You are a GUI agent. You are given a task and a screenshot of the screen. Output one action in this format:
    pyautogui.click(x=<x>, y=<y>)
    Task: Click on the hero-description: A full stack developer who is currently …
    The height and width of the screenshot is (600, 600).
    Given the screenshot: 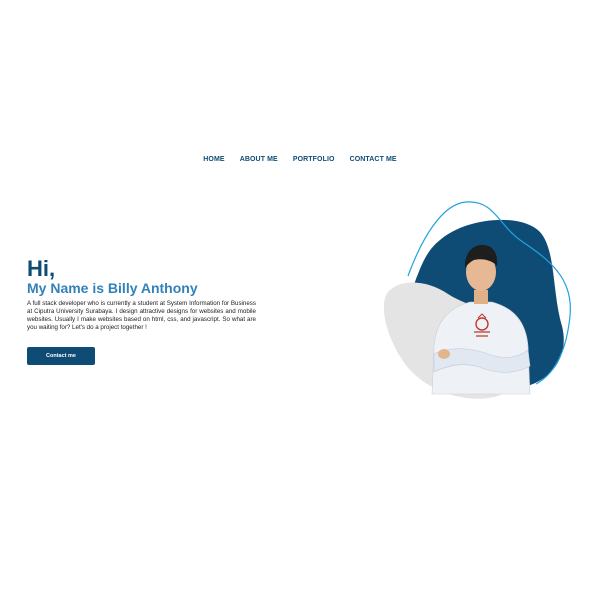 What is the action you would take?
    pyautogui.click(x=141, y=315)
    